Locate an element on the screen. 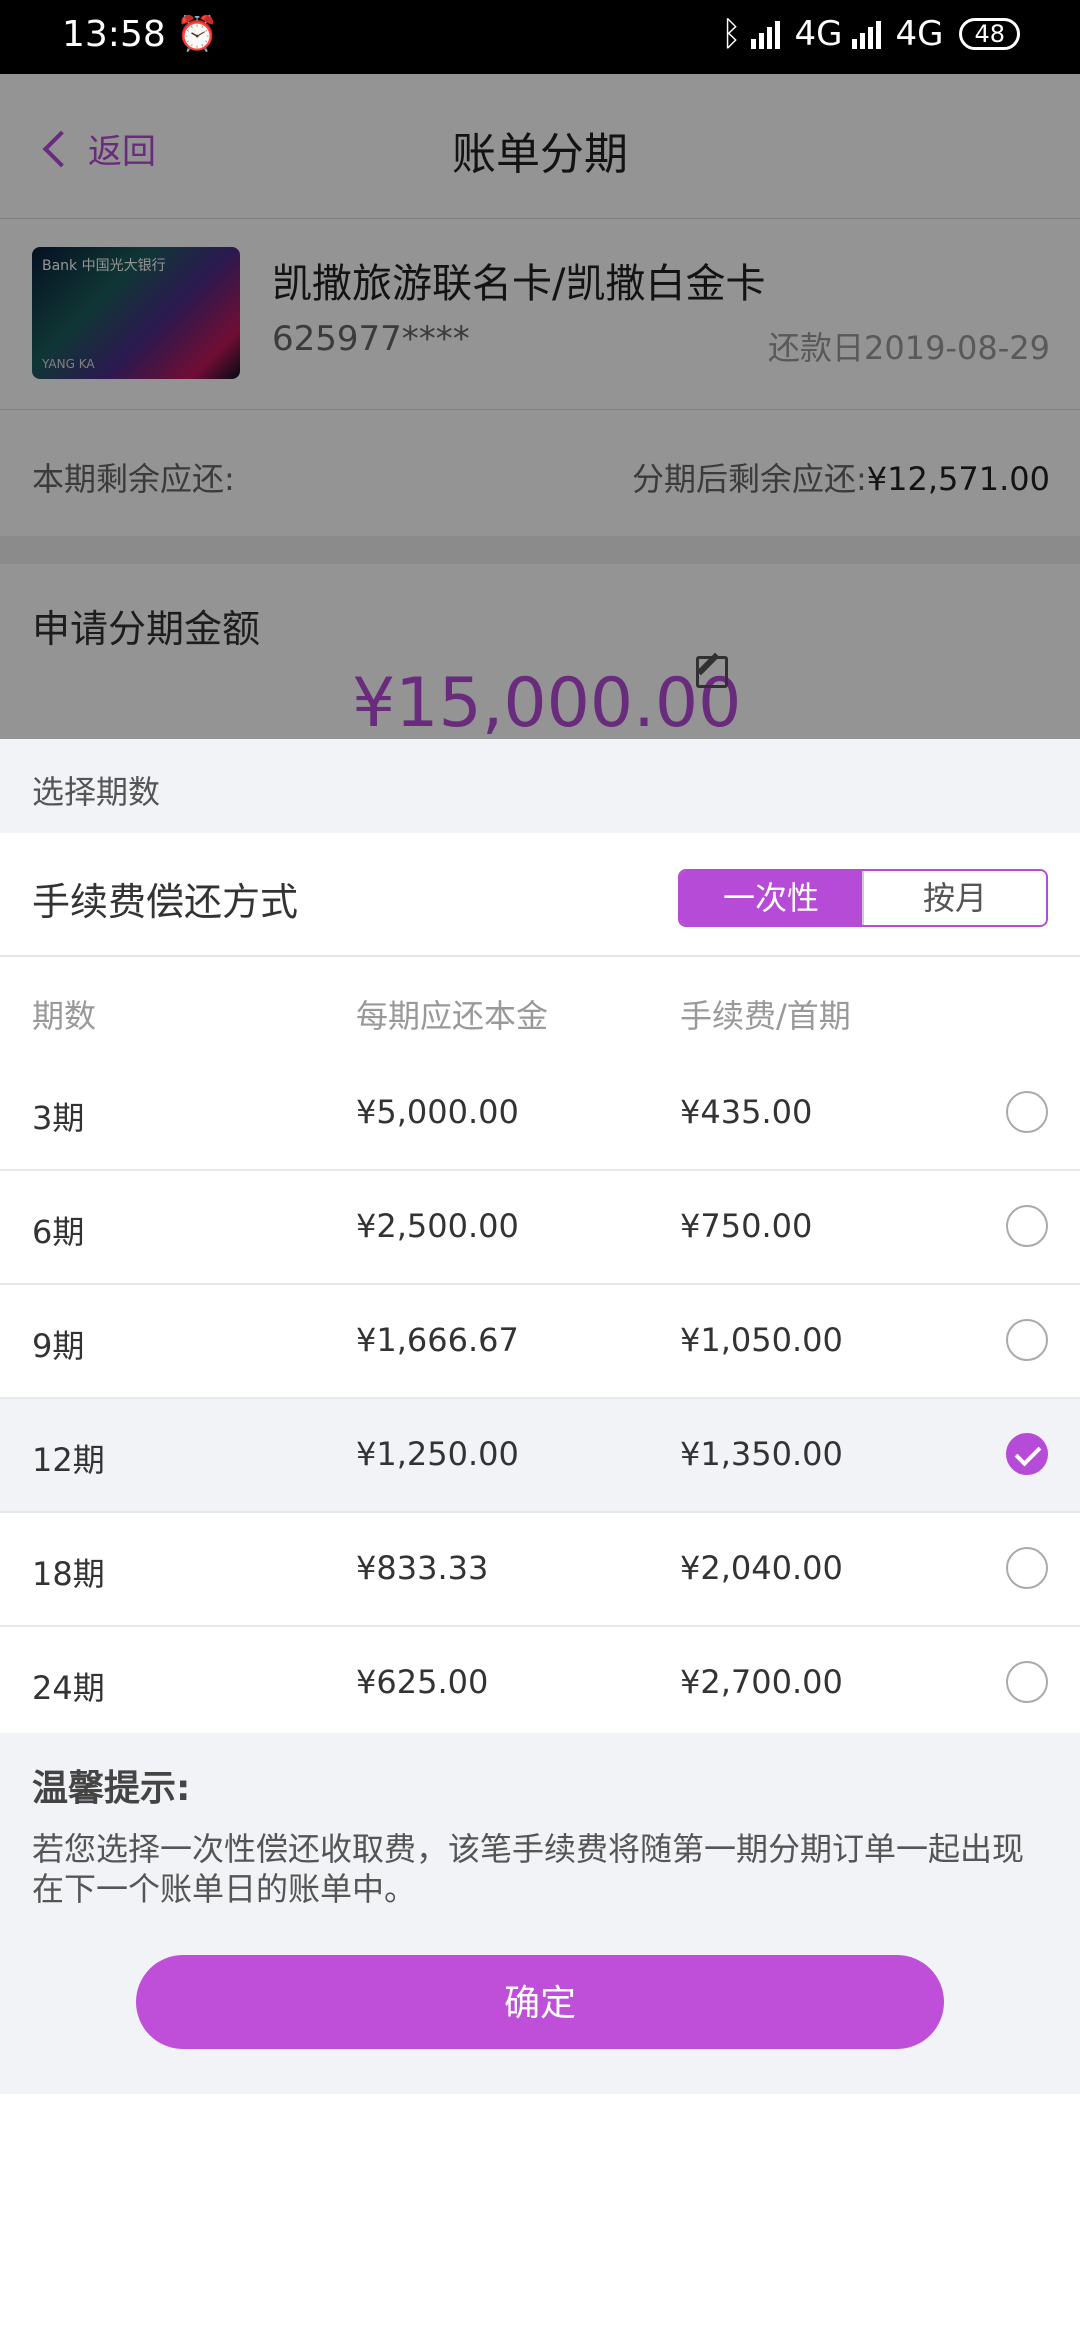  alarm-icon: ⏰ is located at coordinates (197, 34).